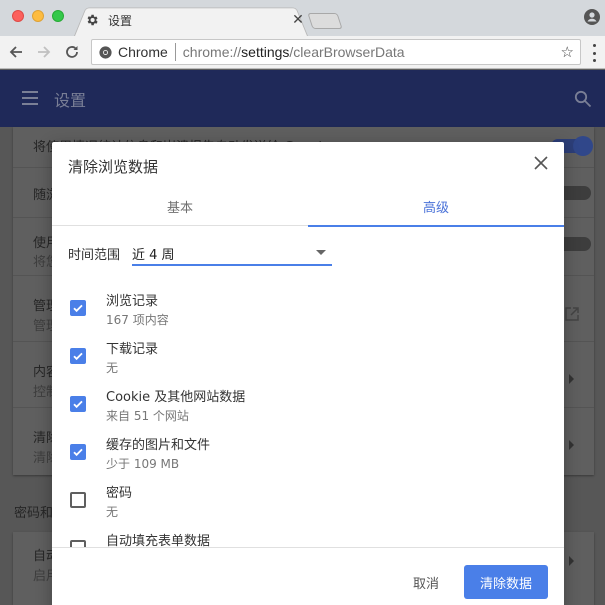 The width and height of the screenshot is (605, 605). What do you see at coordinates (78, 500) in the screenshot?
I see `checkbox-passwords` at bounding box center [78, 500].